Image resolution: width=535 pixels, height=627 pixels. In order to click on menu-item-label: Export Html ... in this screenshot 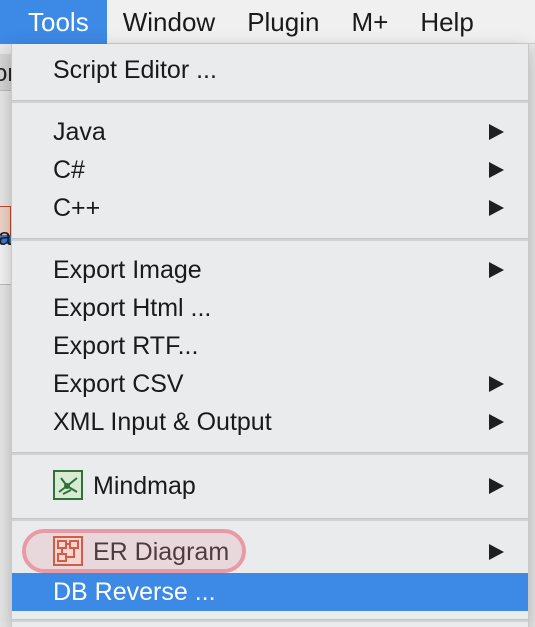, I will do `click(132, 308)`.